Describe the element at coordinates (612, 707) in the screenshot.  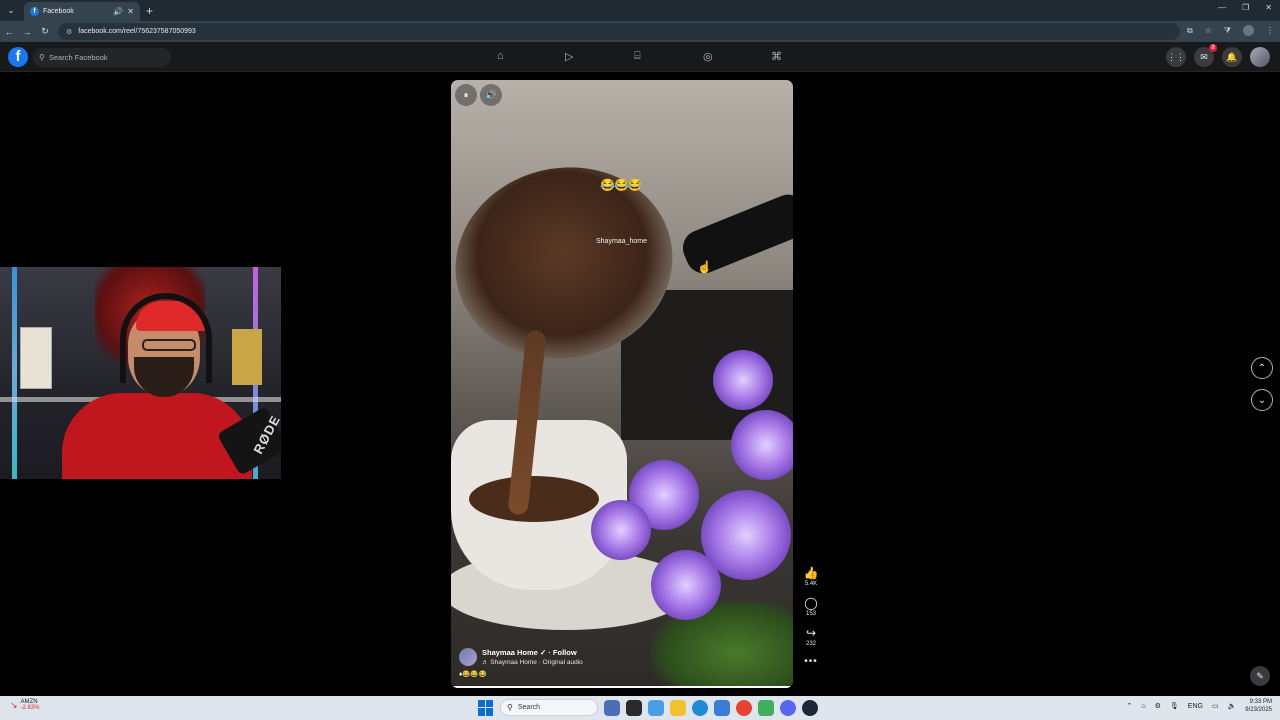
I see `task-view-icon` at that location.